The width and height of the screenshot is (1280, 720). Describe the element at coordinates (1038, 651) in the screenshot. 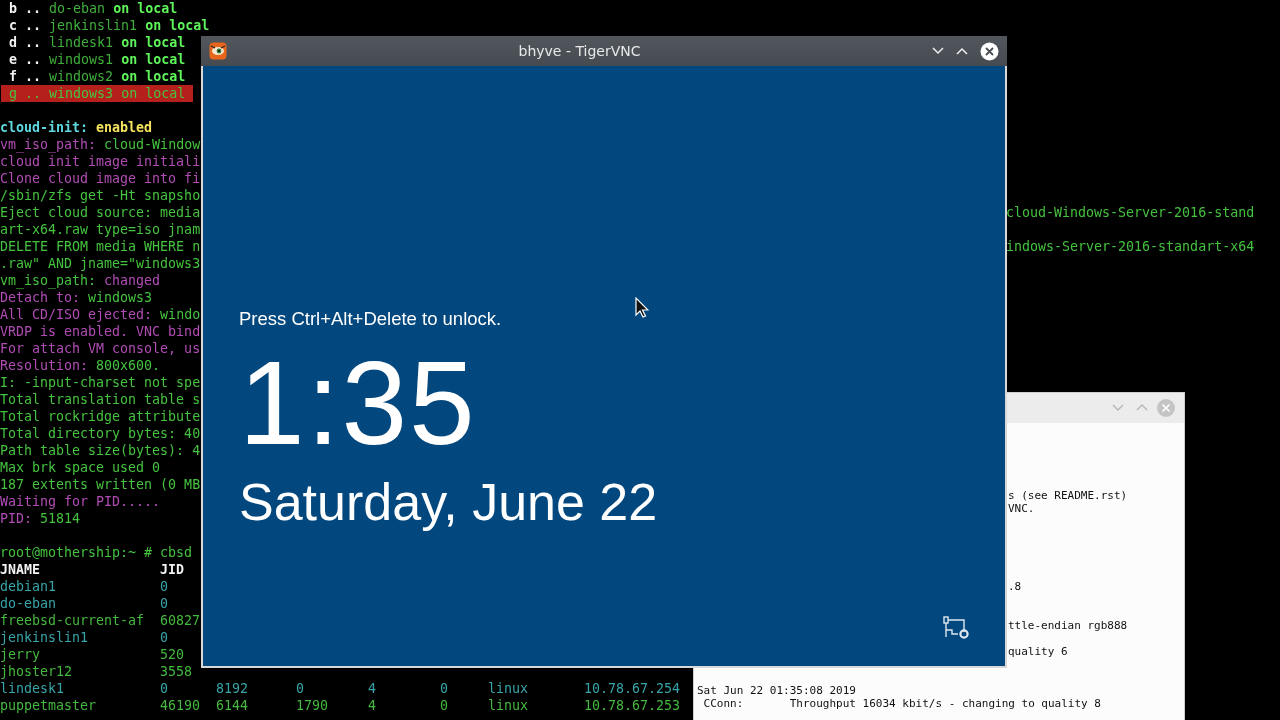

I see `log-line: quality 6` at that location.